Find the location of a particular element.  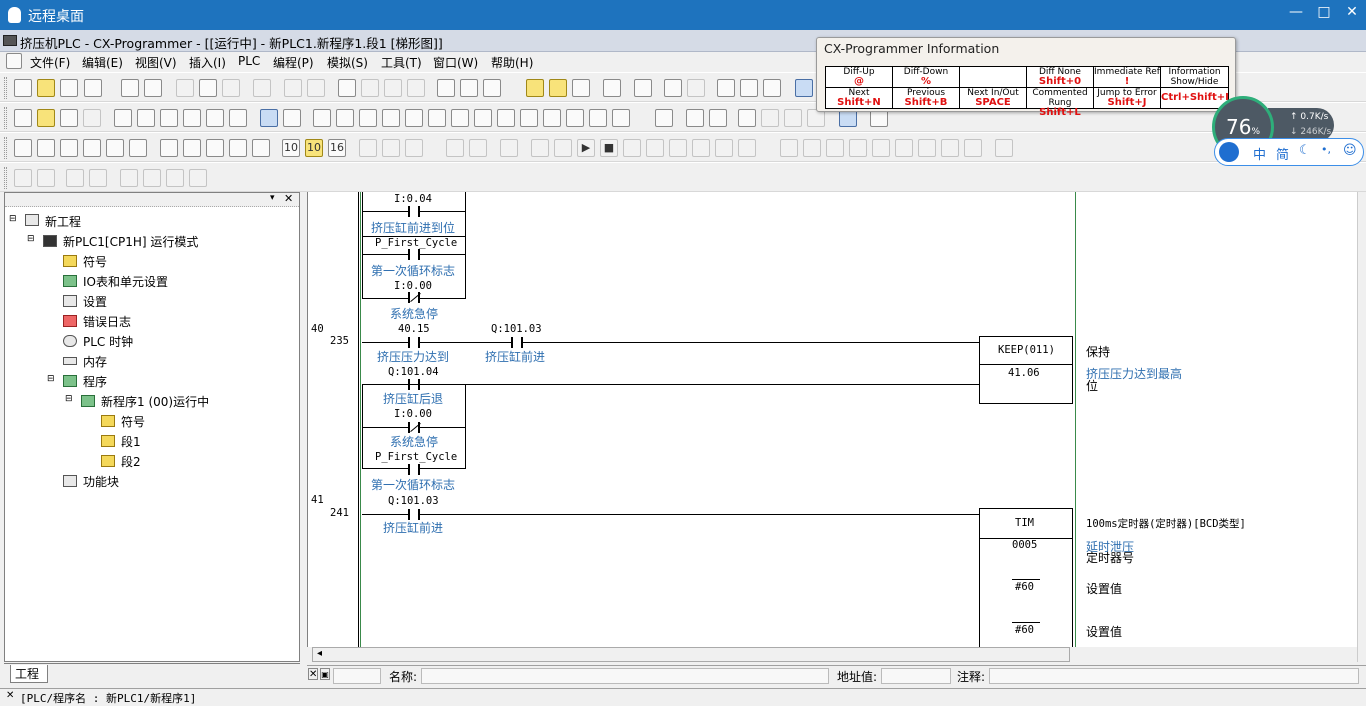

watch-window-icon is located at coordinates (115, 148).